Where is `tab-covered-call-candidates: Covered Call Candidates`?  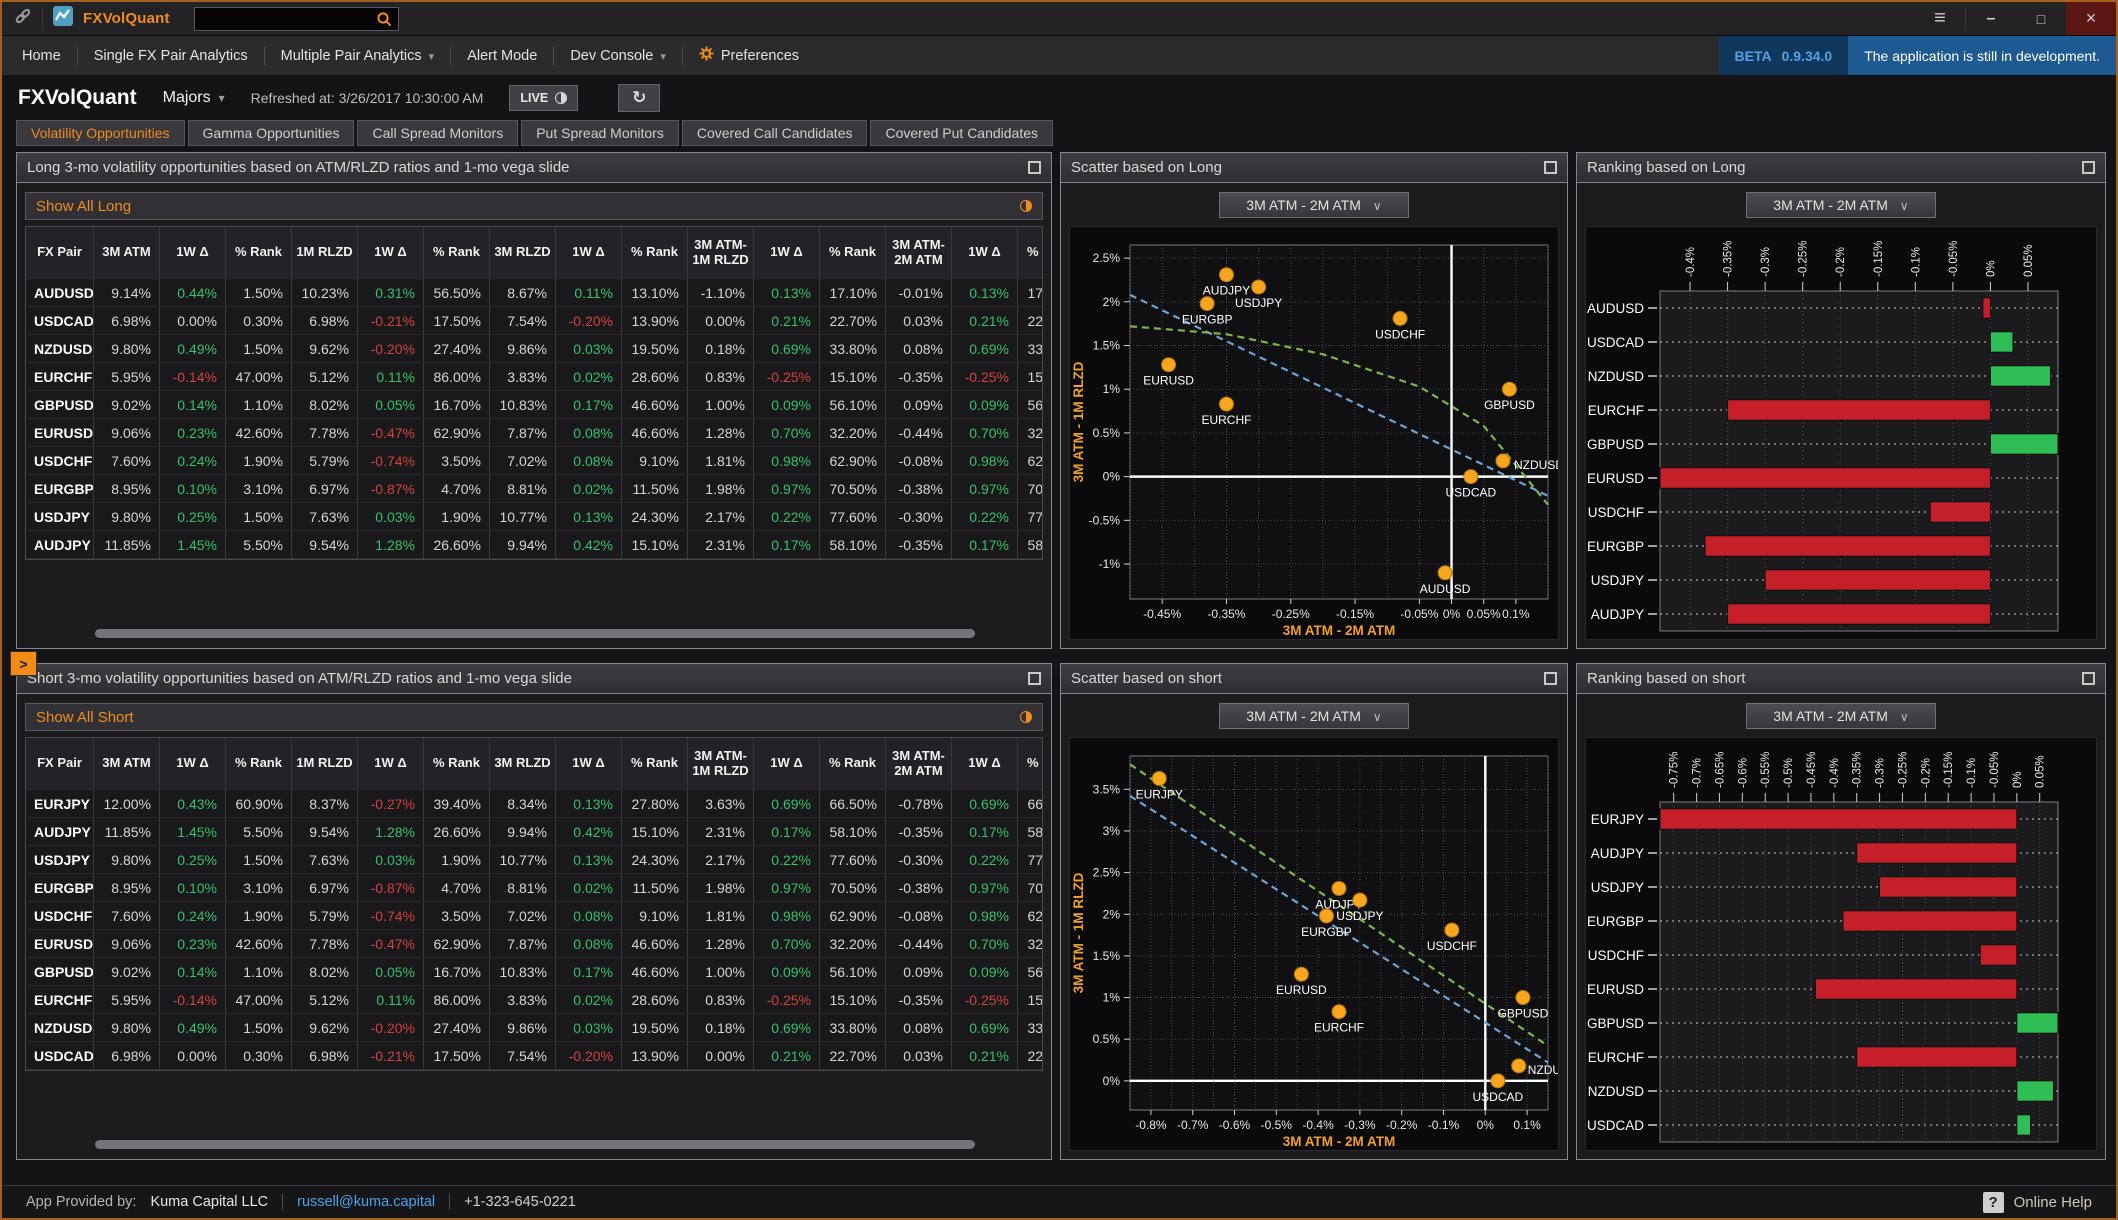 tab-covered-call-candidates: Covered Call Candidates is located at coordinates (774, 133).